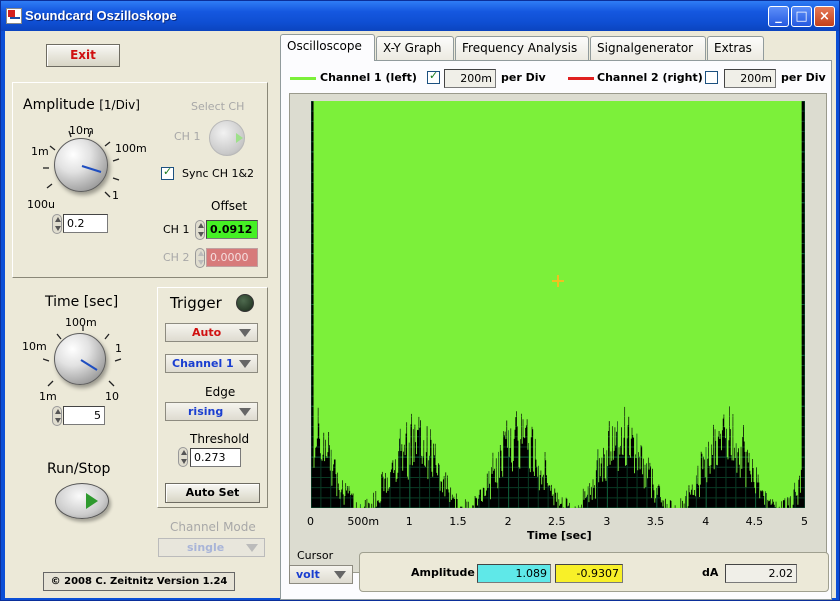 Image resolution: width=840 pixels, height=601 pixels. What do you see at coordinates (167, 172) in the screenshot?
I see `sync-ch-checkbox` at bounding box center [167, 172].